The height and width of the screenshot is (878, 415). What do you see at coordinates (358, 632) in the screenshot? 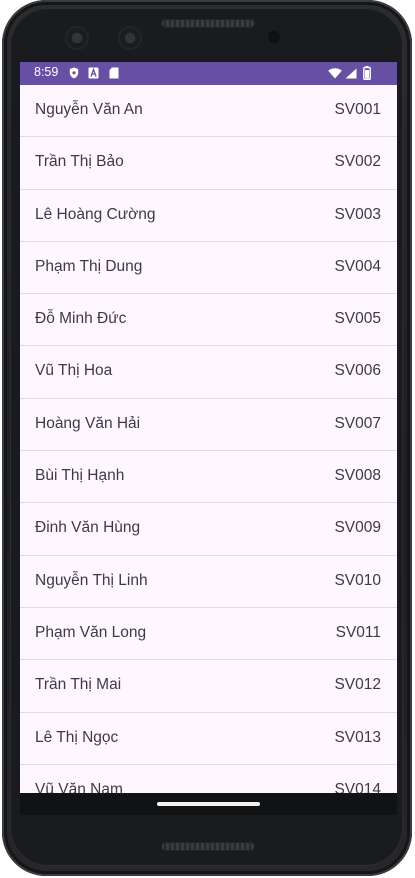
I see `student-id: SV011` at bounding box center [358, 632].